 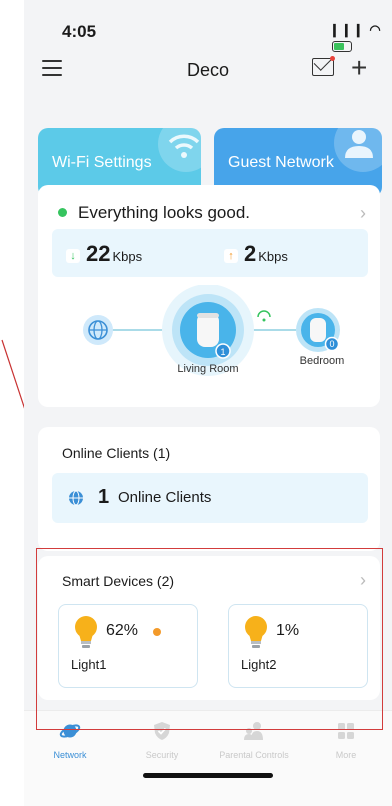 I want to click on main-node-label: Living Room, so click(x=207, y=369).